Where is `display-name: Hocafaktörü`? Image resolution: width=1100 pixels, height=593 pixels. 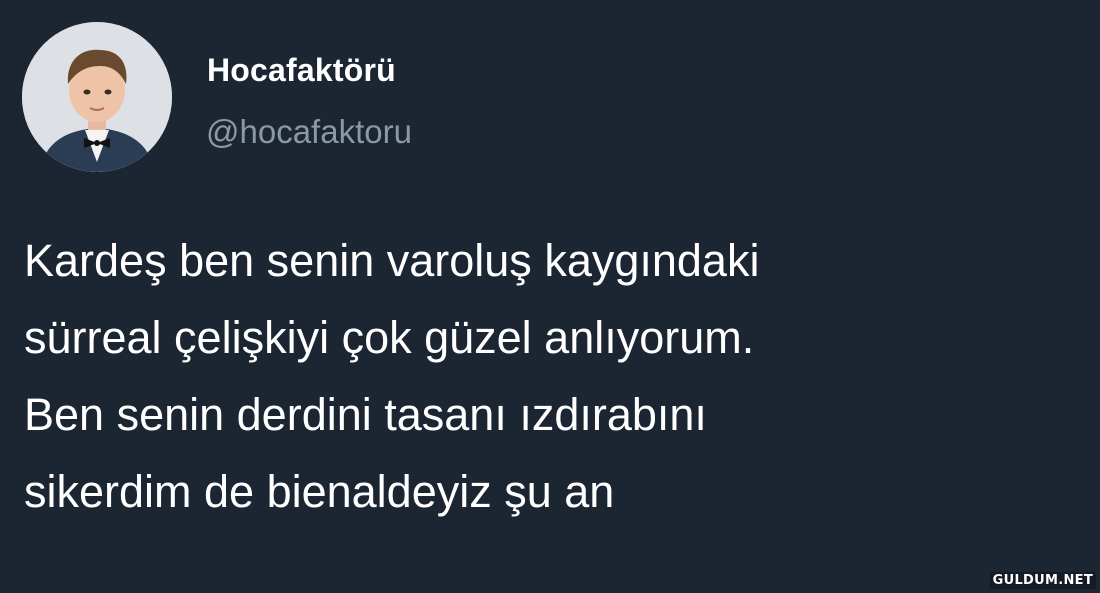 display-name: Hocafaktörü is located at coordinates (301, 70).